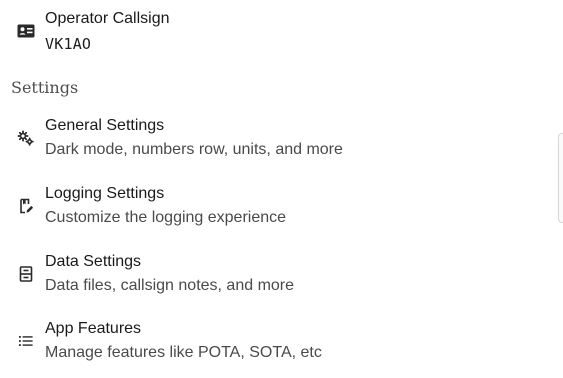 This screenshot has width=563, height=378. What do you see at coordinates (45, 87) in the screenshot?
I see `settings-section-header: Settings` at bounding box center [45, 87].